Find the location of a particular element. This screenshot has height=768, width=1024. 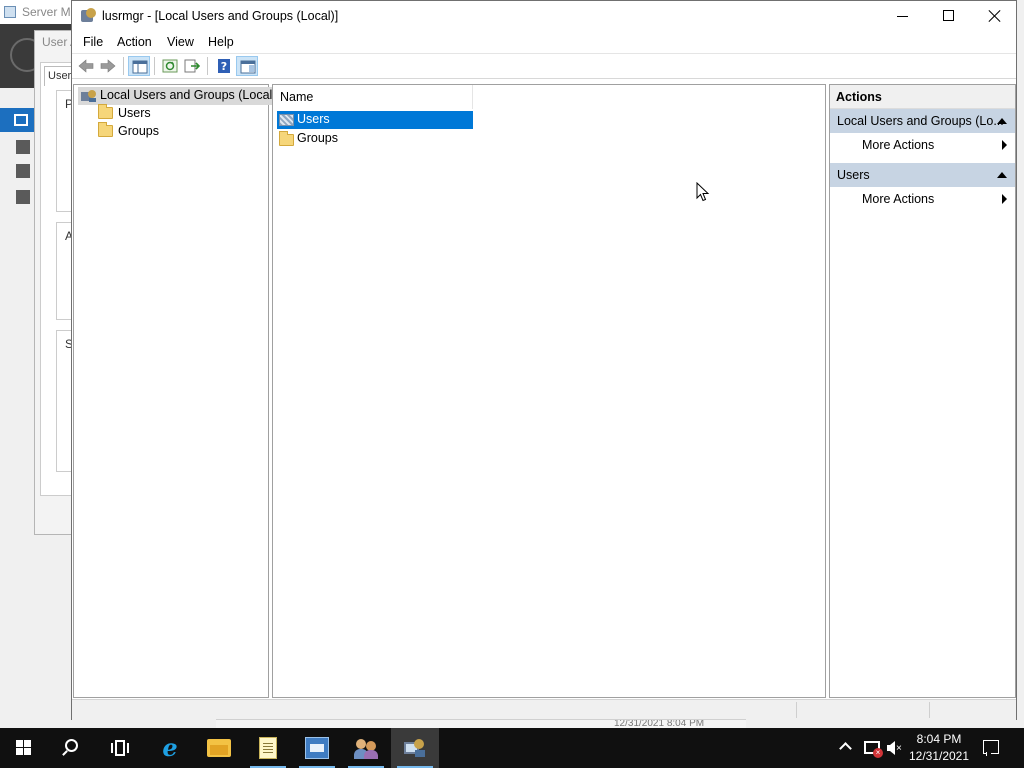

taskbar-notepad is located at coordinates (268, 748).